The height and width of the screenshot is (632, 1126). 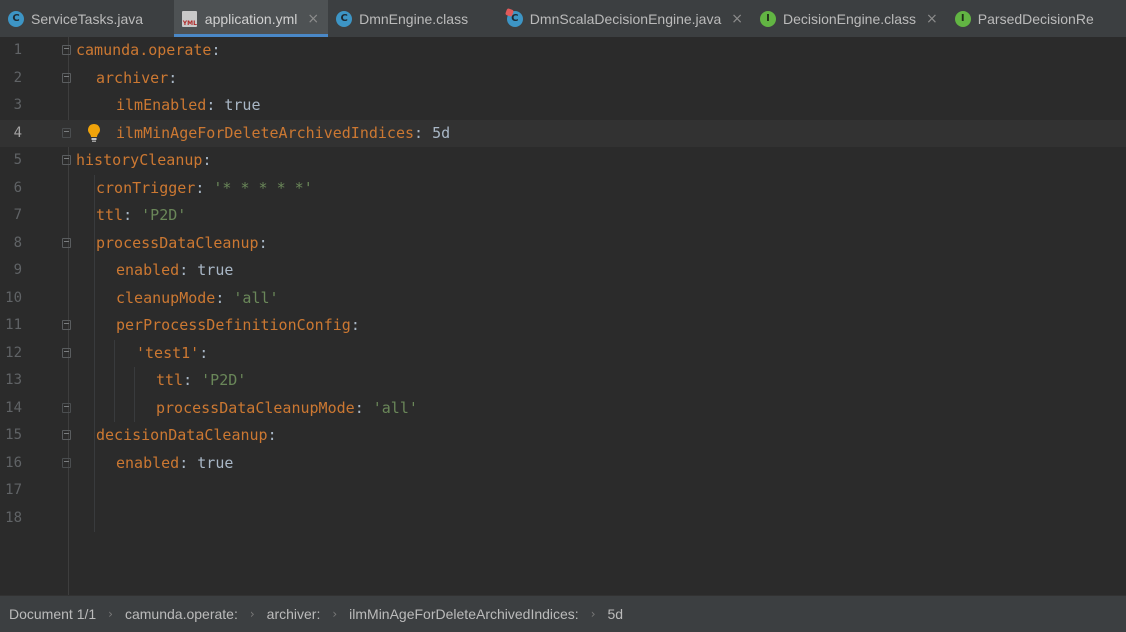 What do you see at coordinates (625, 18) in the screenshot?
I see `tab-dmn-scala-decision-engine: C DmnScalaDecisionEngine.java ×` at bounding box center [625, 18].